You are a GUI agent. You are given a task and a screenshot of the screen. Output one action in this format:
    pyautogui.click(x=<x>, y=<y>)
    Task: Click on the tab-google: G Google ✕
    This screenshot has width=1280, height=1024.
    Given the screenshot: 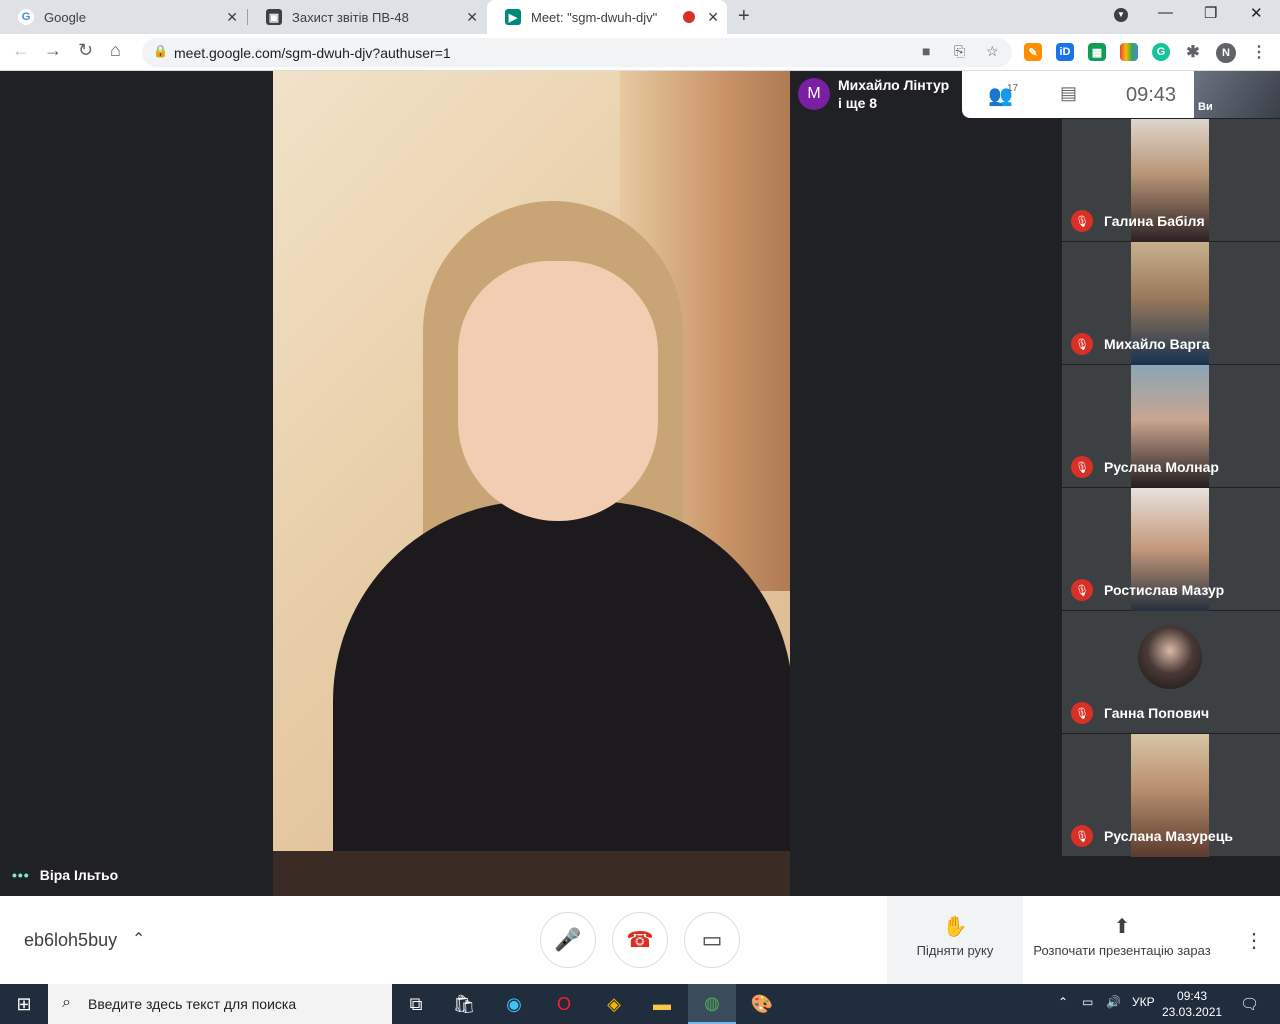 What is the action you would take?
    pyautogui.click(x=123, y=17)
    